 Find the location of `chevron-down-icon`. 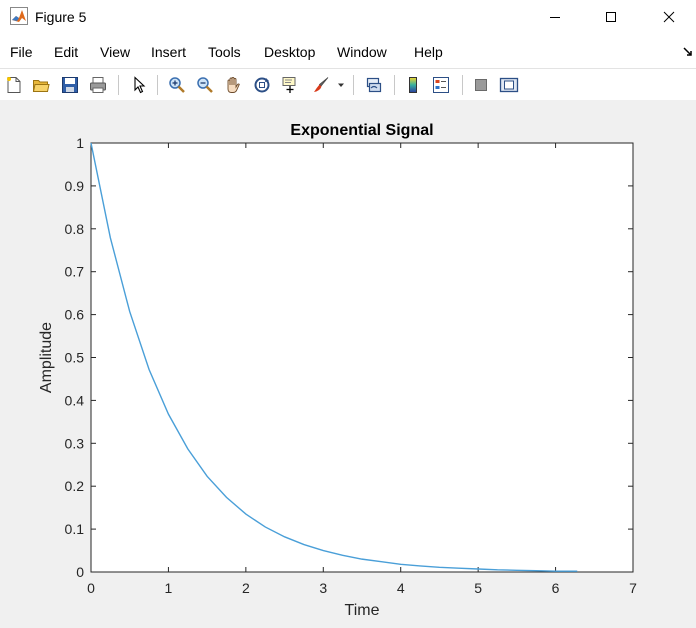

chevron-down-icon is located at coordinates (341, 85).